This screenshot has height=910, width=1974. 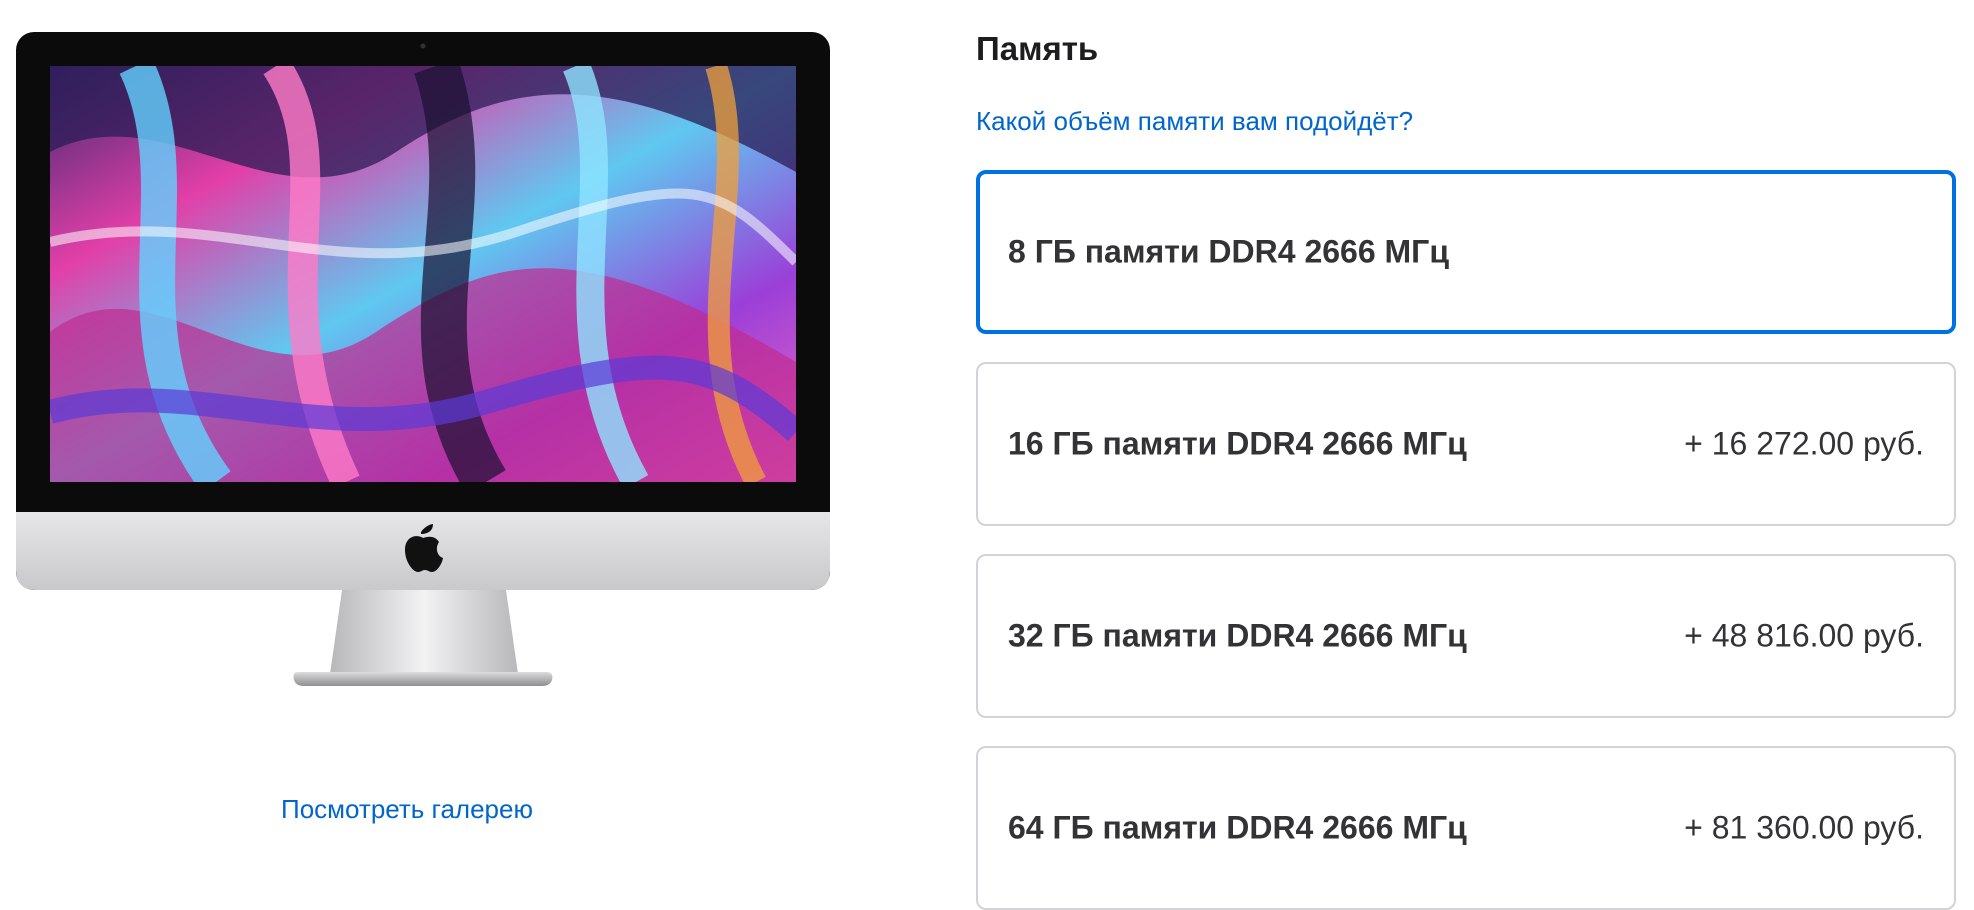 What do you see at coordinates (1237, 443) in the screenshot?
I see `memory-option-label: 16 ГБ памяти DDR4 2666 МГц` at bounding box center [1237, 443].